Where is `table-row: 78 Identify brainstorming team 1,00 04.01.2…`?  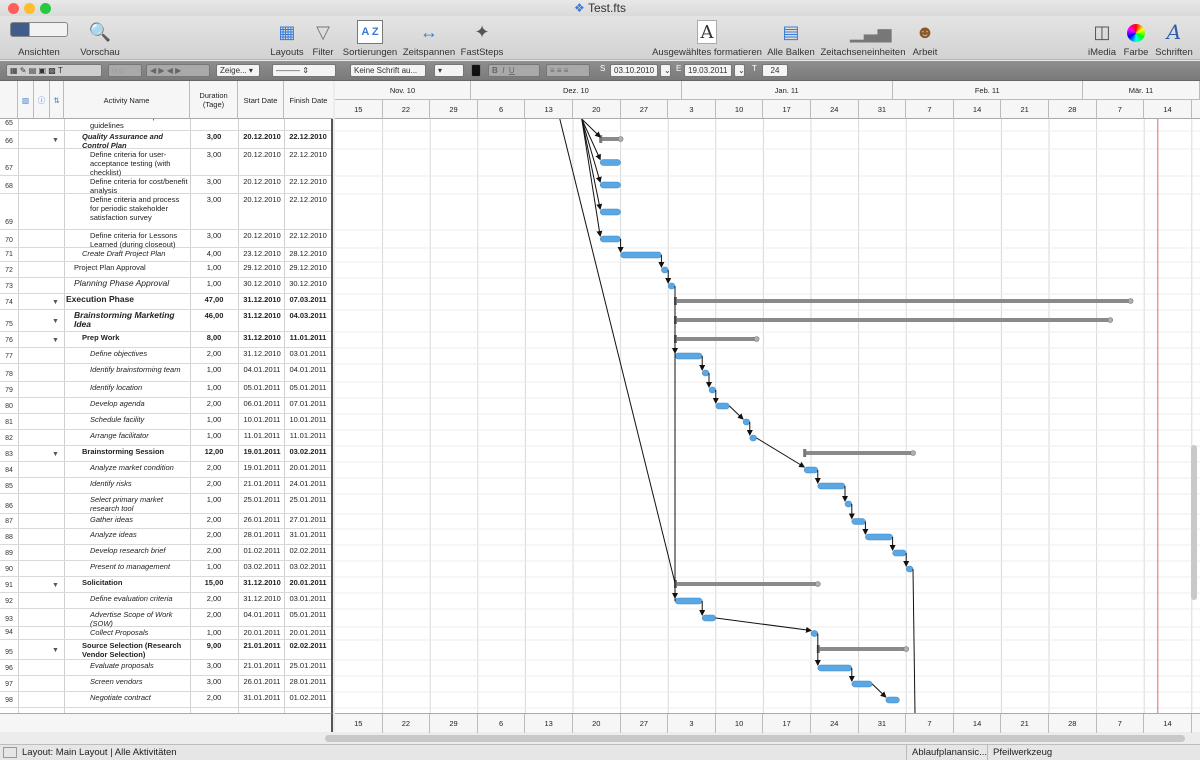 table-row: 78 Identify brainstorming team 1,00 04.01.2… is located at coordinates (165, 373).